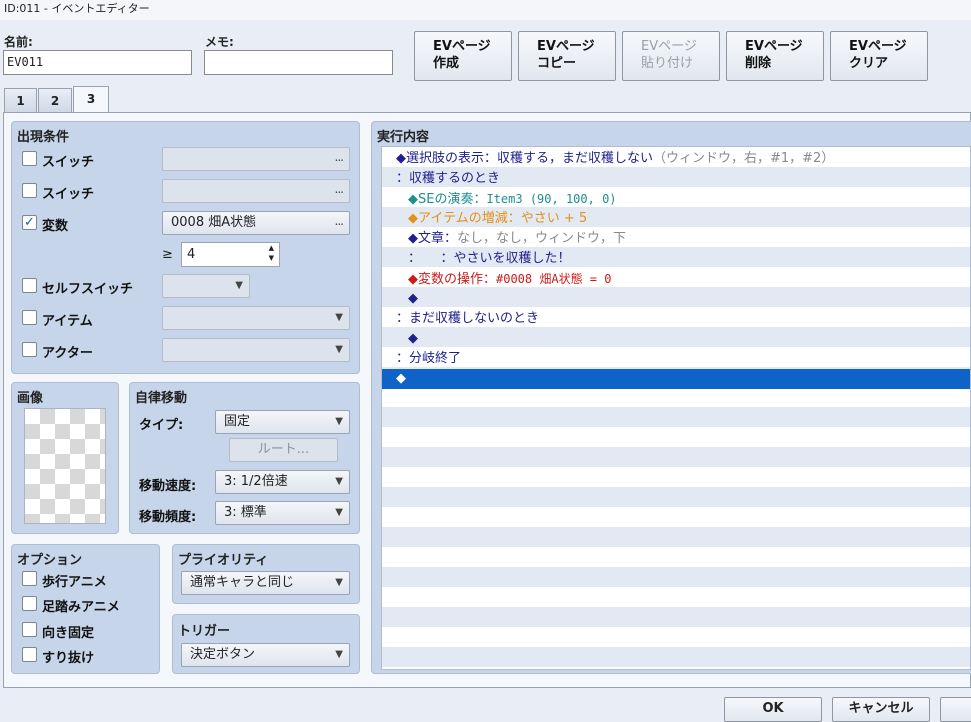  I want to click on command-row: ： ：やさいを収穫した！, so click(676, 259).